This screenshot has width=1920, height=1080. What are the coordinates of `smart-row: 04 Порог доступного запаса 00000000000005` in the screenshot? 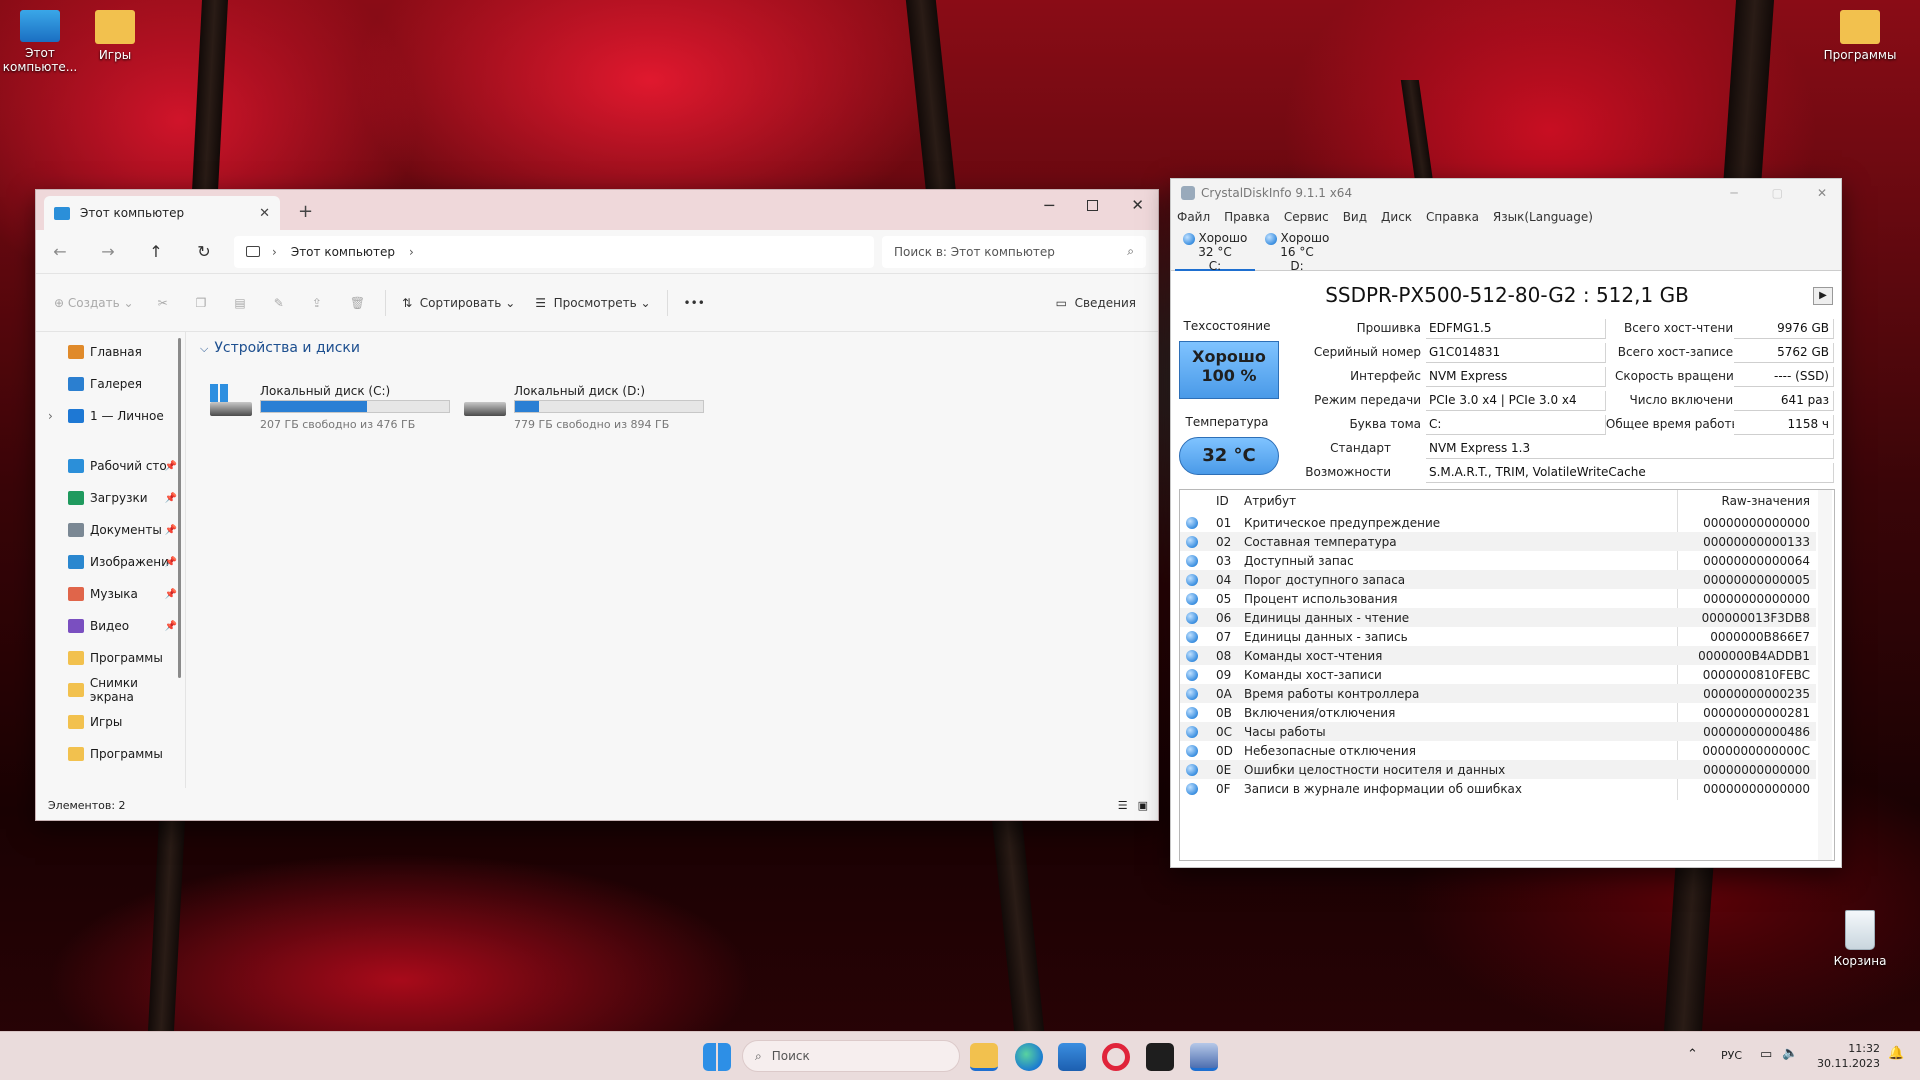 It's located at (1498, 579).